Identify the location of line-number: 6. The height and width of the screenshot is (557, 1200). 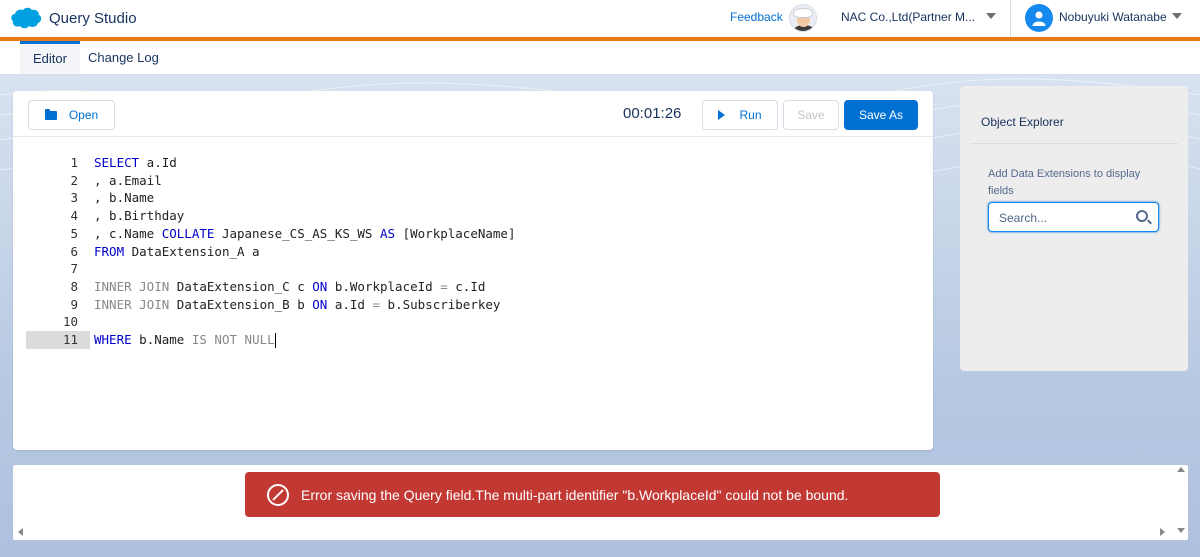
(74, 251).